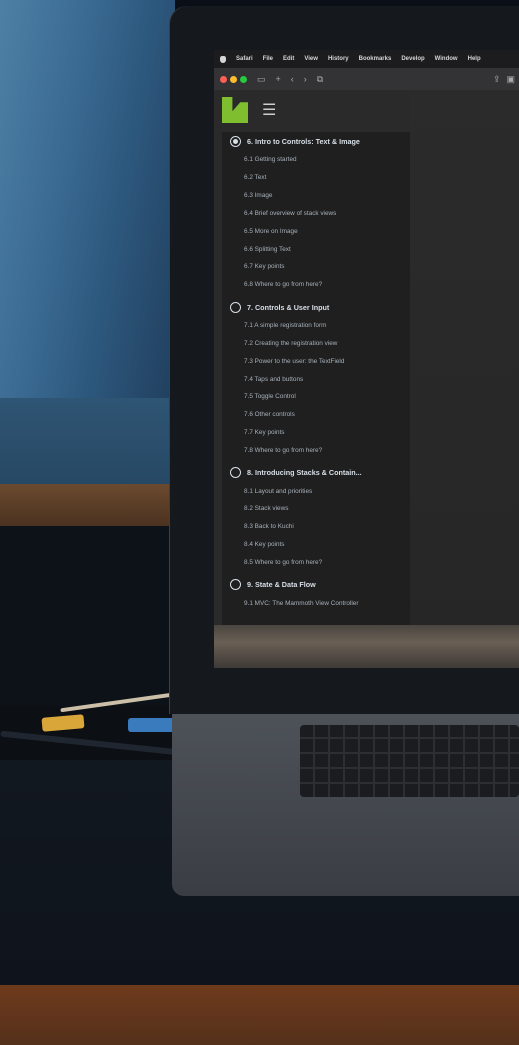 Image resolution: width=519 pixels, height=1045 pixels. What do you see at coordinates (87, 505) in the screenshot?
I see `wooden-shelf` at bounding box center [87, 505].